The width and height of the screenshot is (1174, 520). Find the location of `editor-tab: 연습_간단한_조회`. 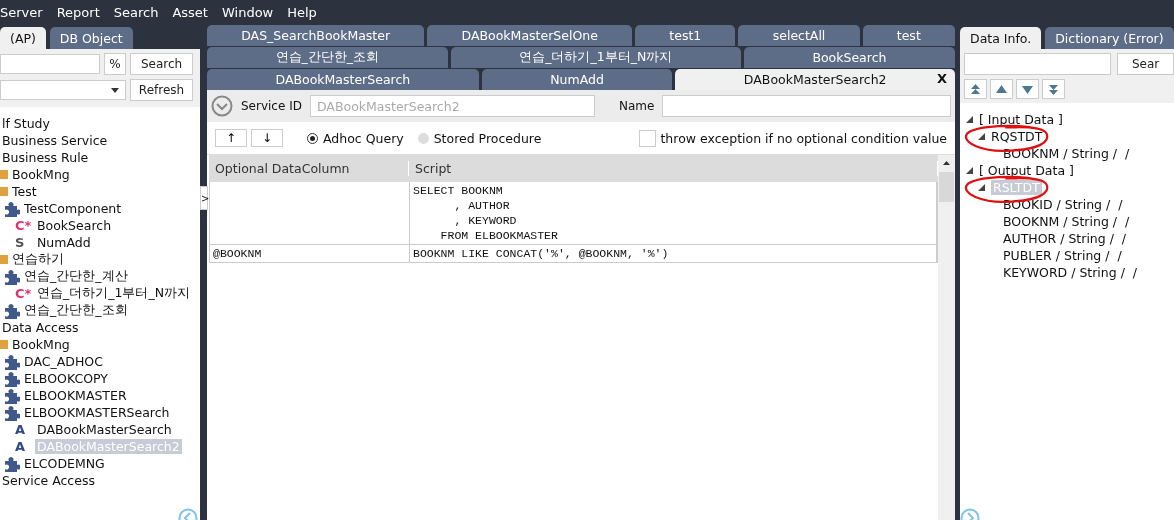

editor-tab: 연습_간단한_조회 is located at coordinates (327, 57).